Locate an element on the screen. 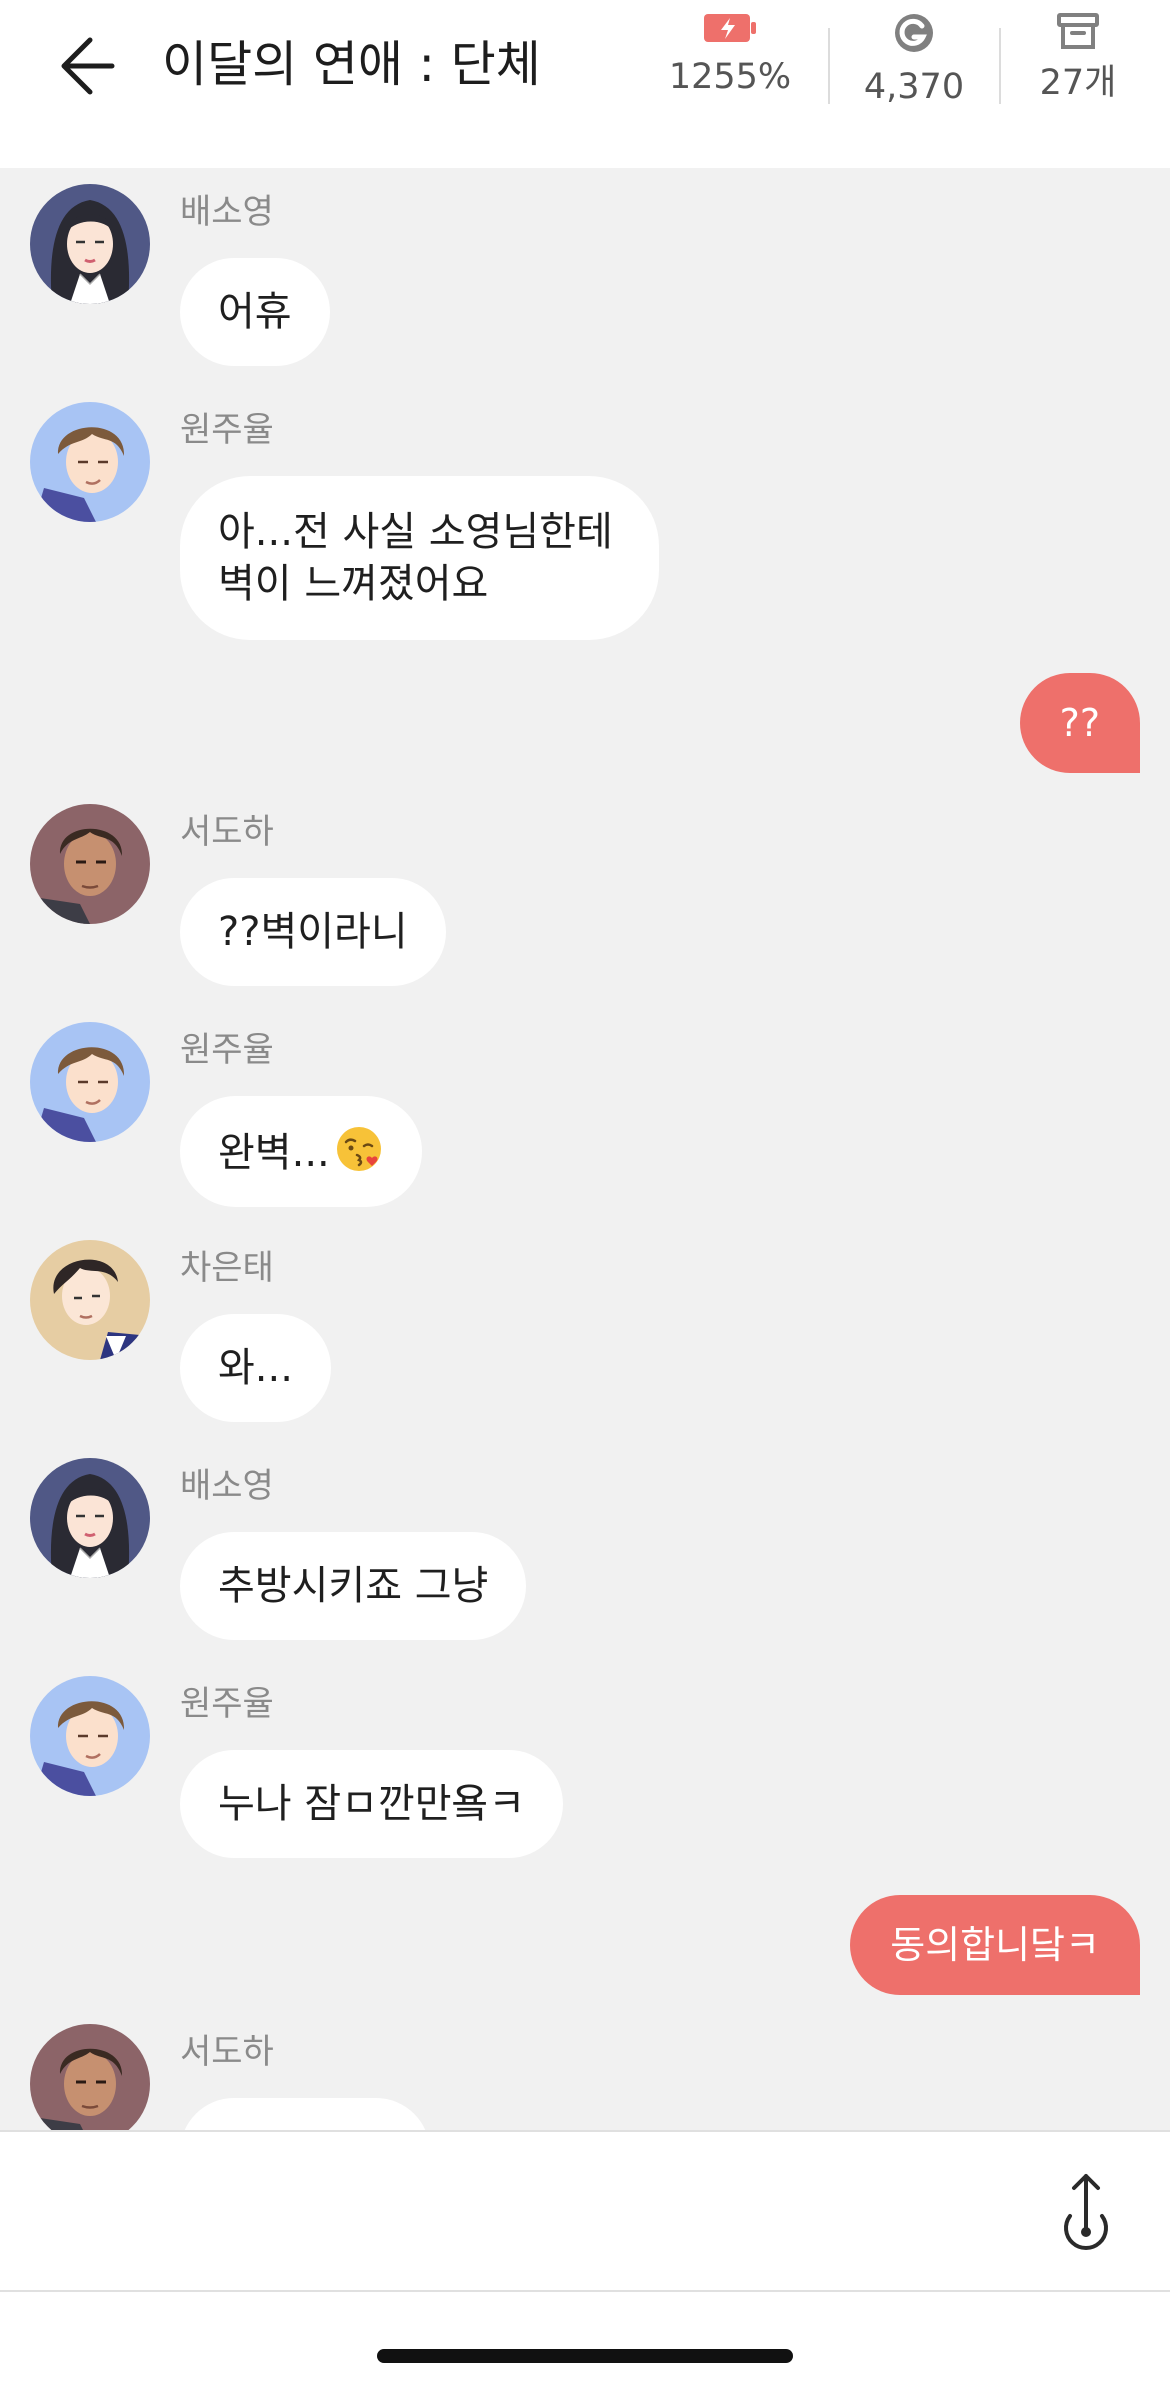  message-bubble: ??벽이라니 is located at coordinates (313, 932).